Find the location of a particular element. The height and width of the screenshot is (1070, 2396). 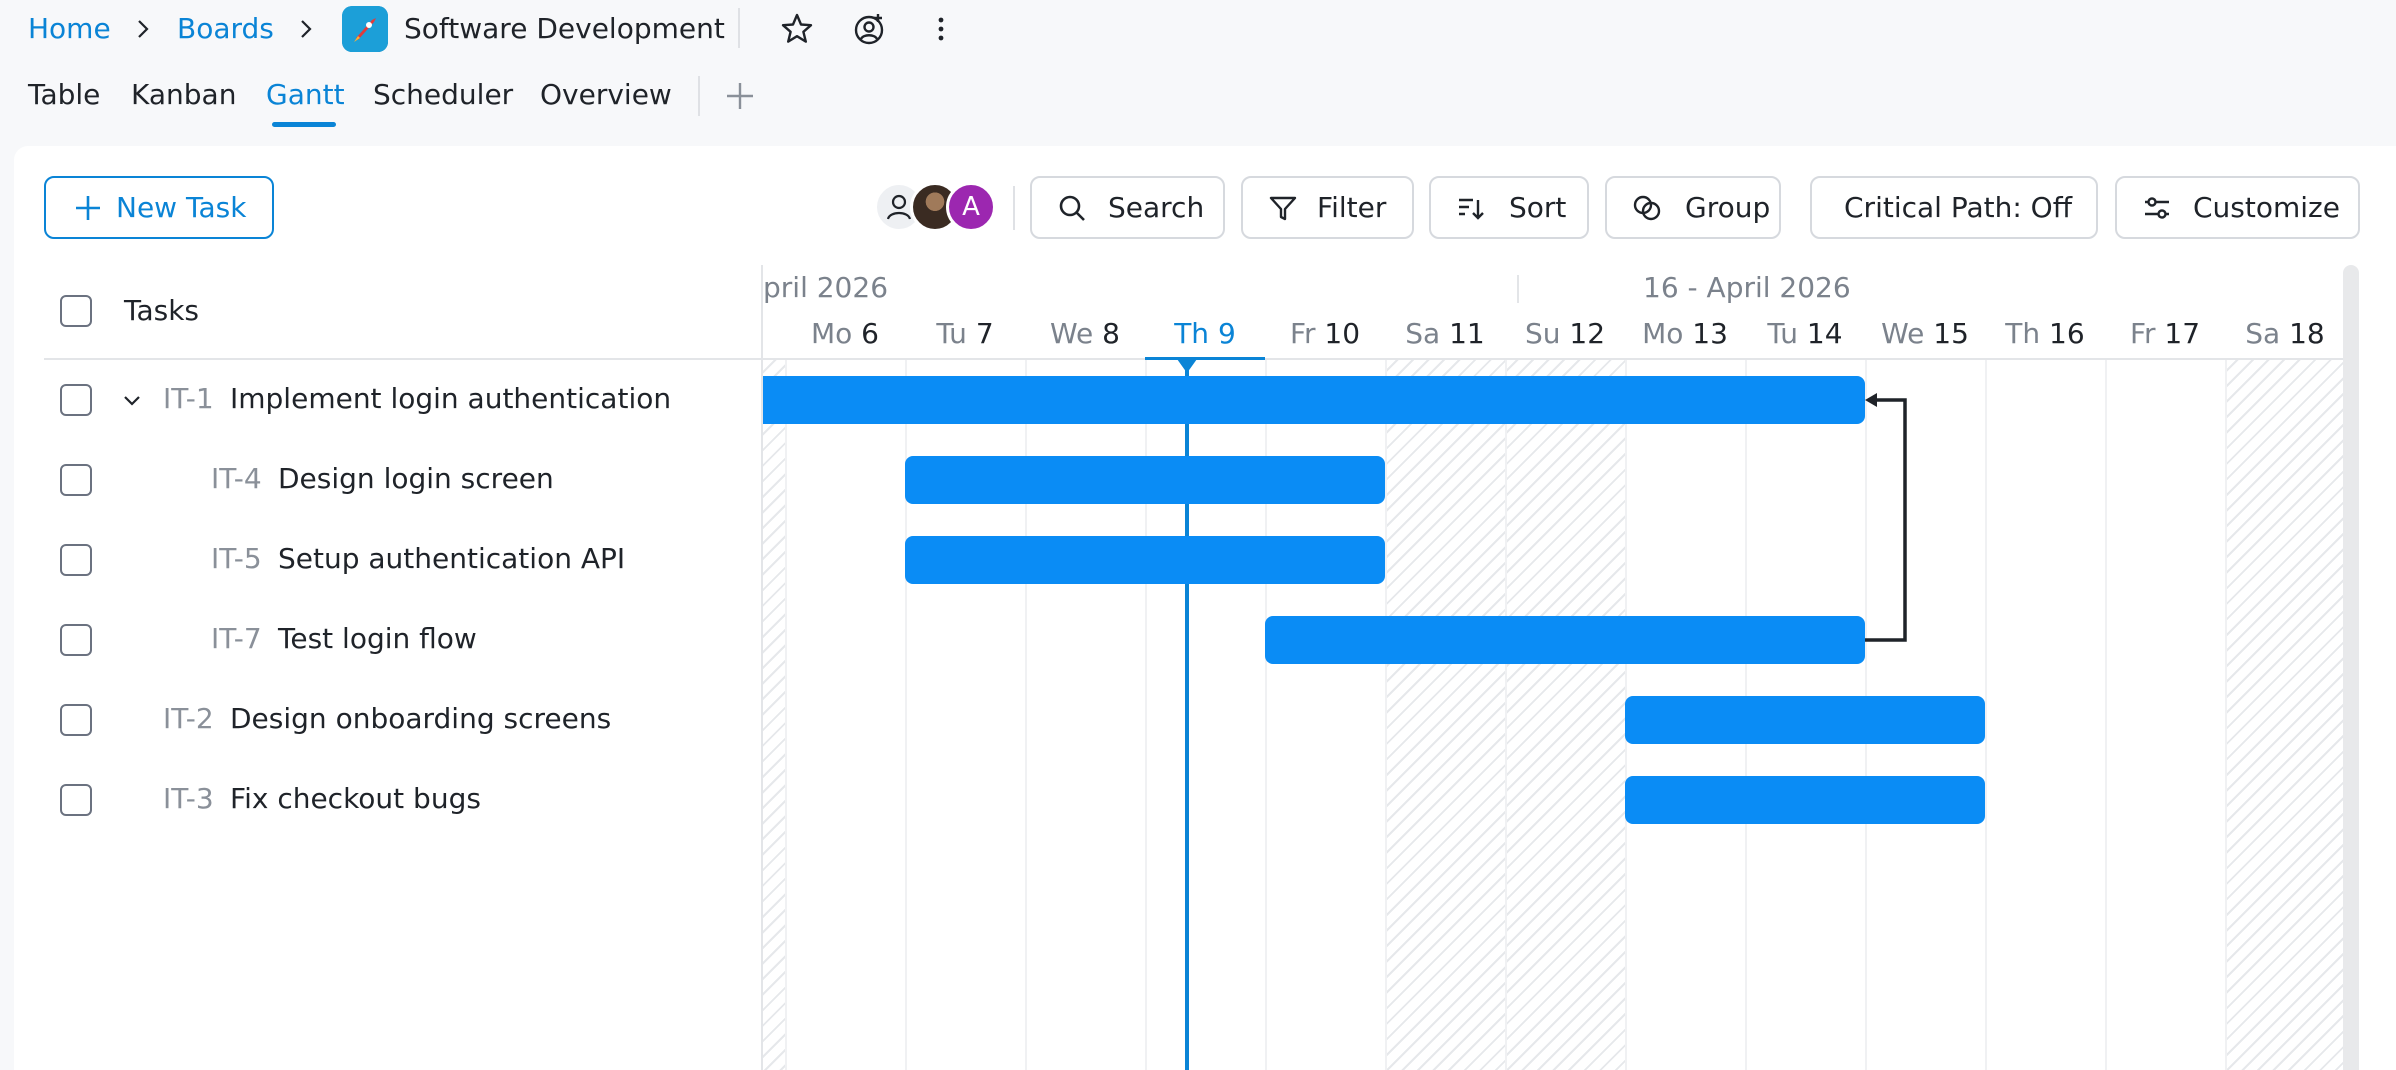

tab-table: Table is located at coordinates (64, 95).